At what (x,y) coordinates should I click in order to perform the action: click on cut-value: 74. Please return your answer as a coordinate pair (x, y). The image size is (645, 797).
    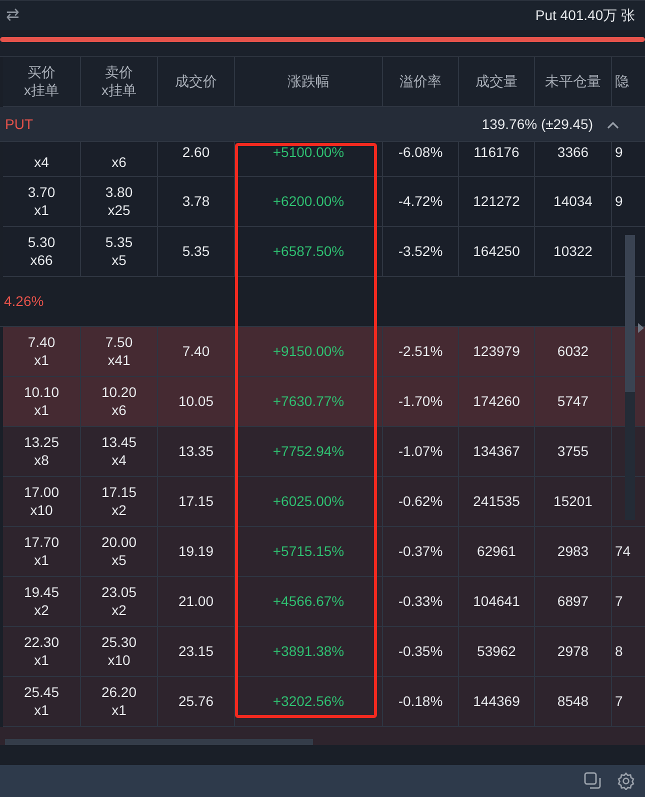
    Looking at the image, I should click on (623, 551).